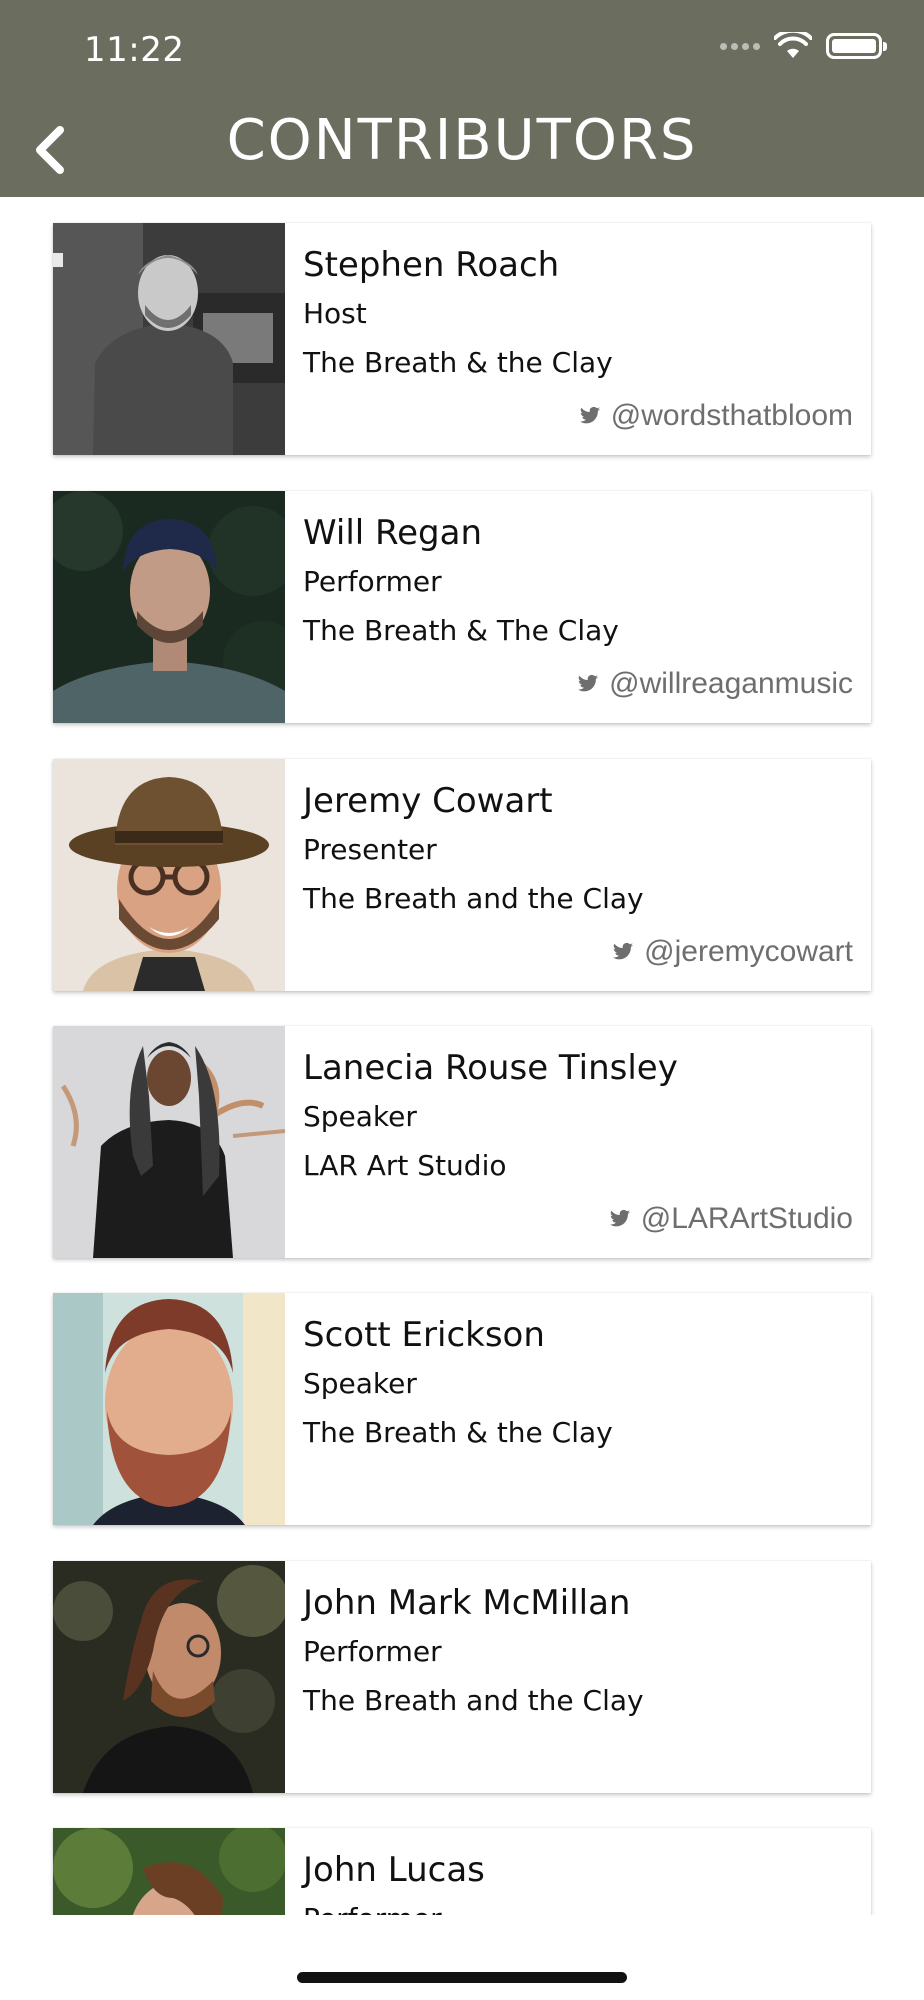 The width and height of the screenshot is (924, 2000). I want to click on contributor-org: The Breath & The Clay, so click(461, 630).